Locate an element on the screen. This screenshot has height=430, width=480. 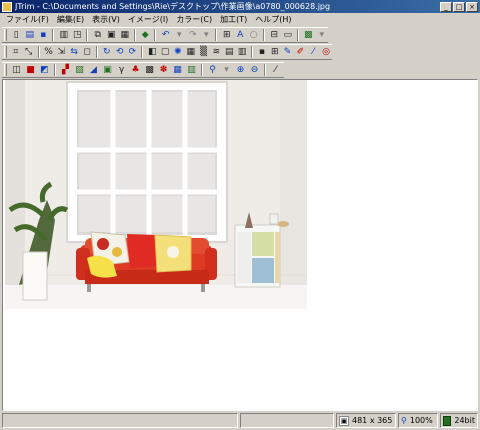
toolbar-color: ◫ ■ ◩ ▞ ▧ ◢ ▣ γ ♣ ▩ ✽ ▦ ▥ ⚲ ▾ ⊕ ⊖ ⁄ is located at coordinates (143, 70).